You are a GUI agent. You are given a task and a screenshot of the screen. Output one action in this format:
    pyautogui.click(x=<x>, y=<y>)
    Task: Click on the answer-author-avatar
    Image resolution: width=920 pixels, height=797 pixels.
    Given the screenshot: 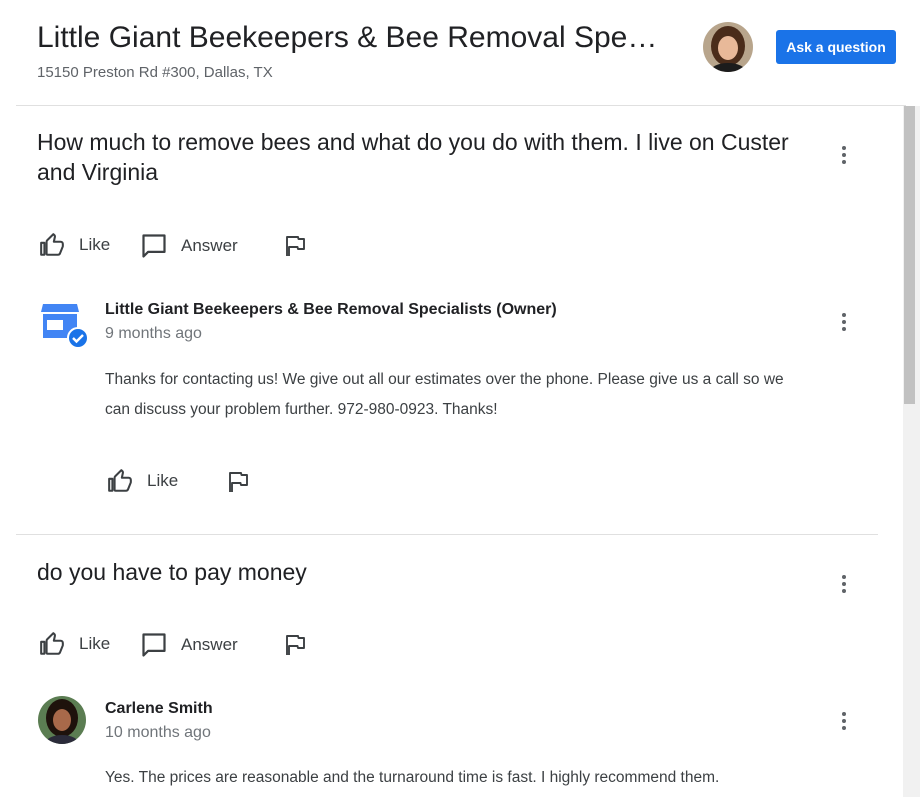 What is the action you would take?
    pyautogui.click(x=62, y=720)
    